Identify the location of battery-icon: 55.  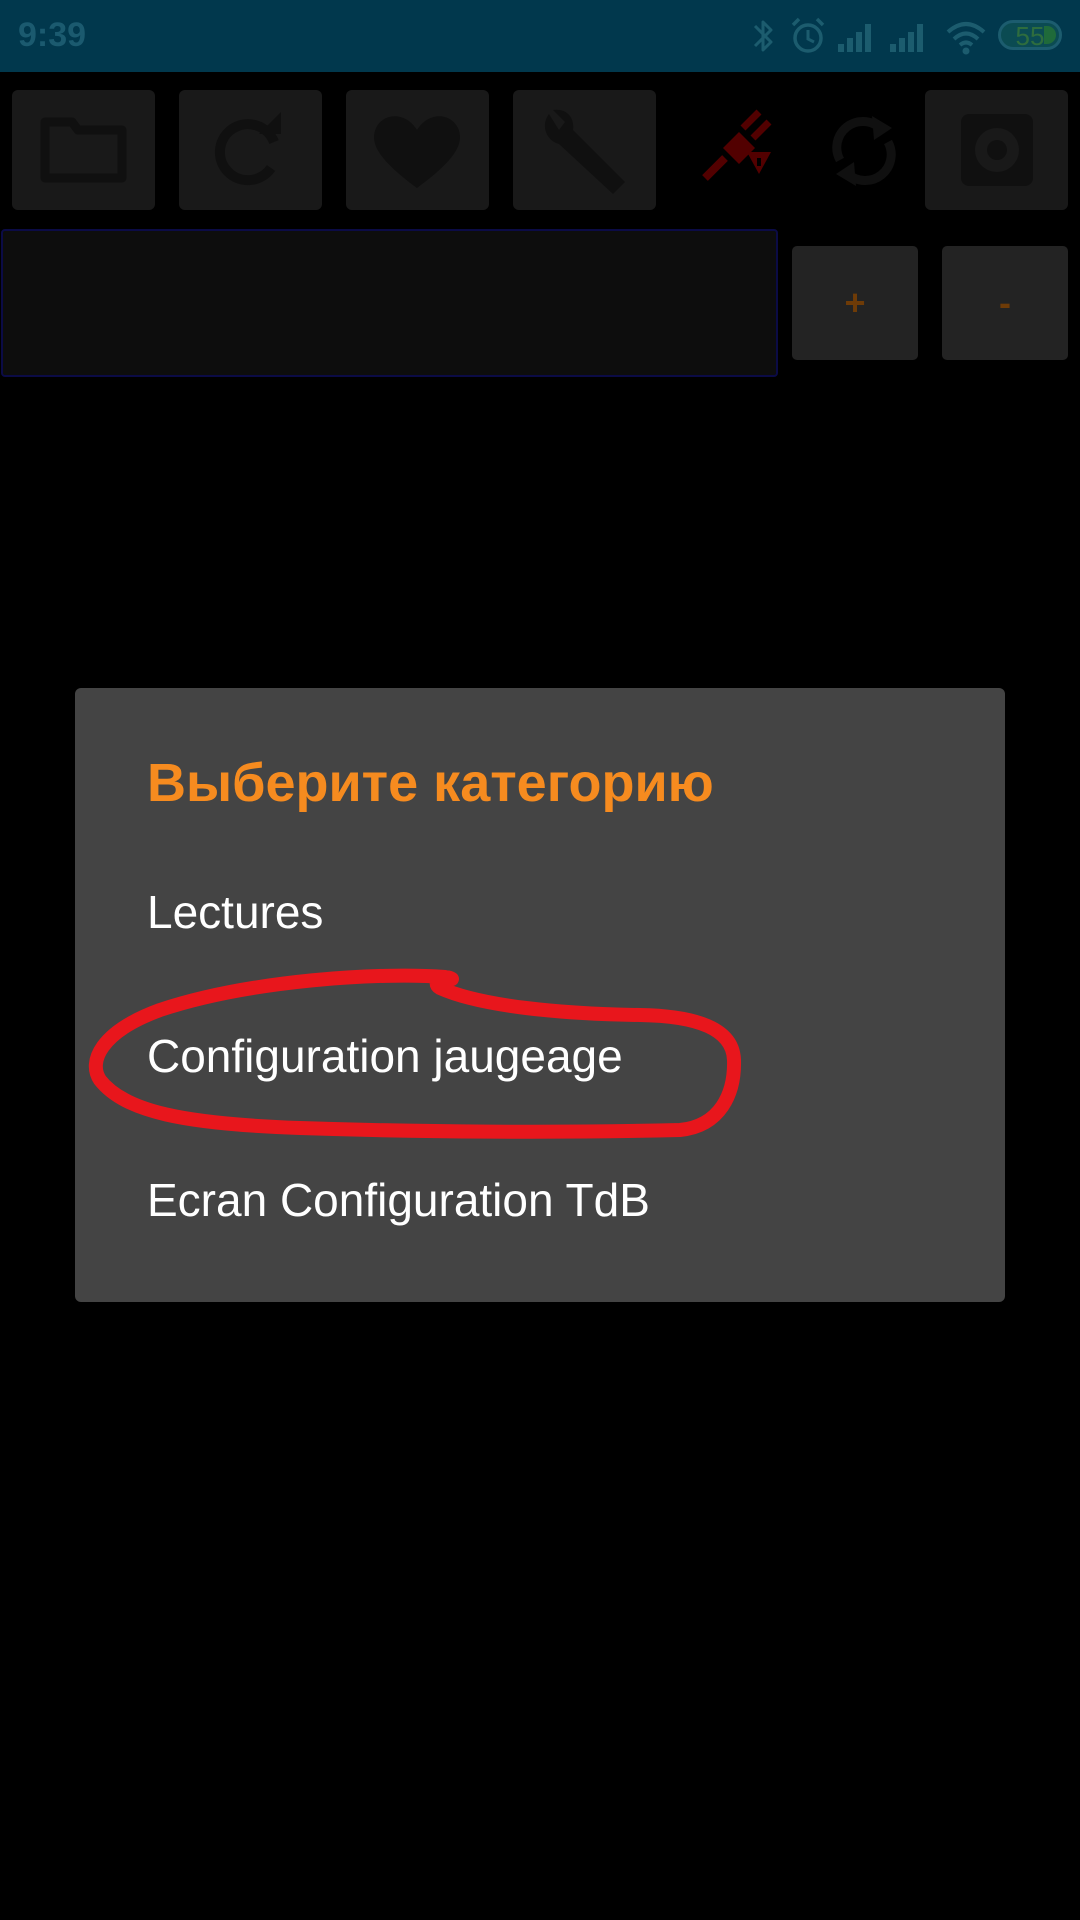
(1030, 35).